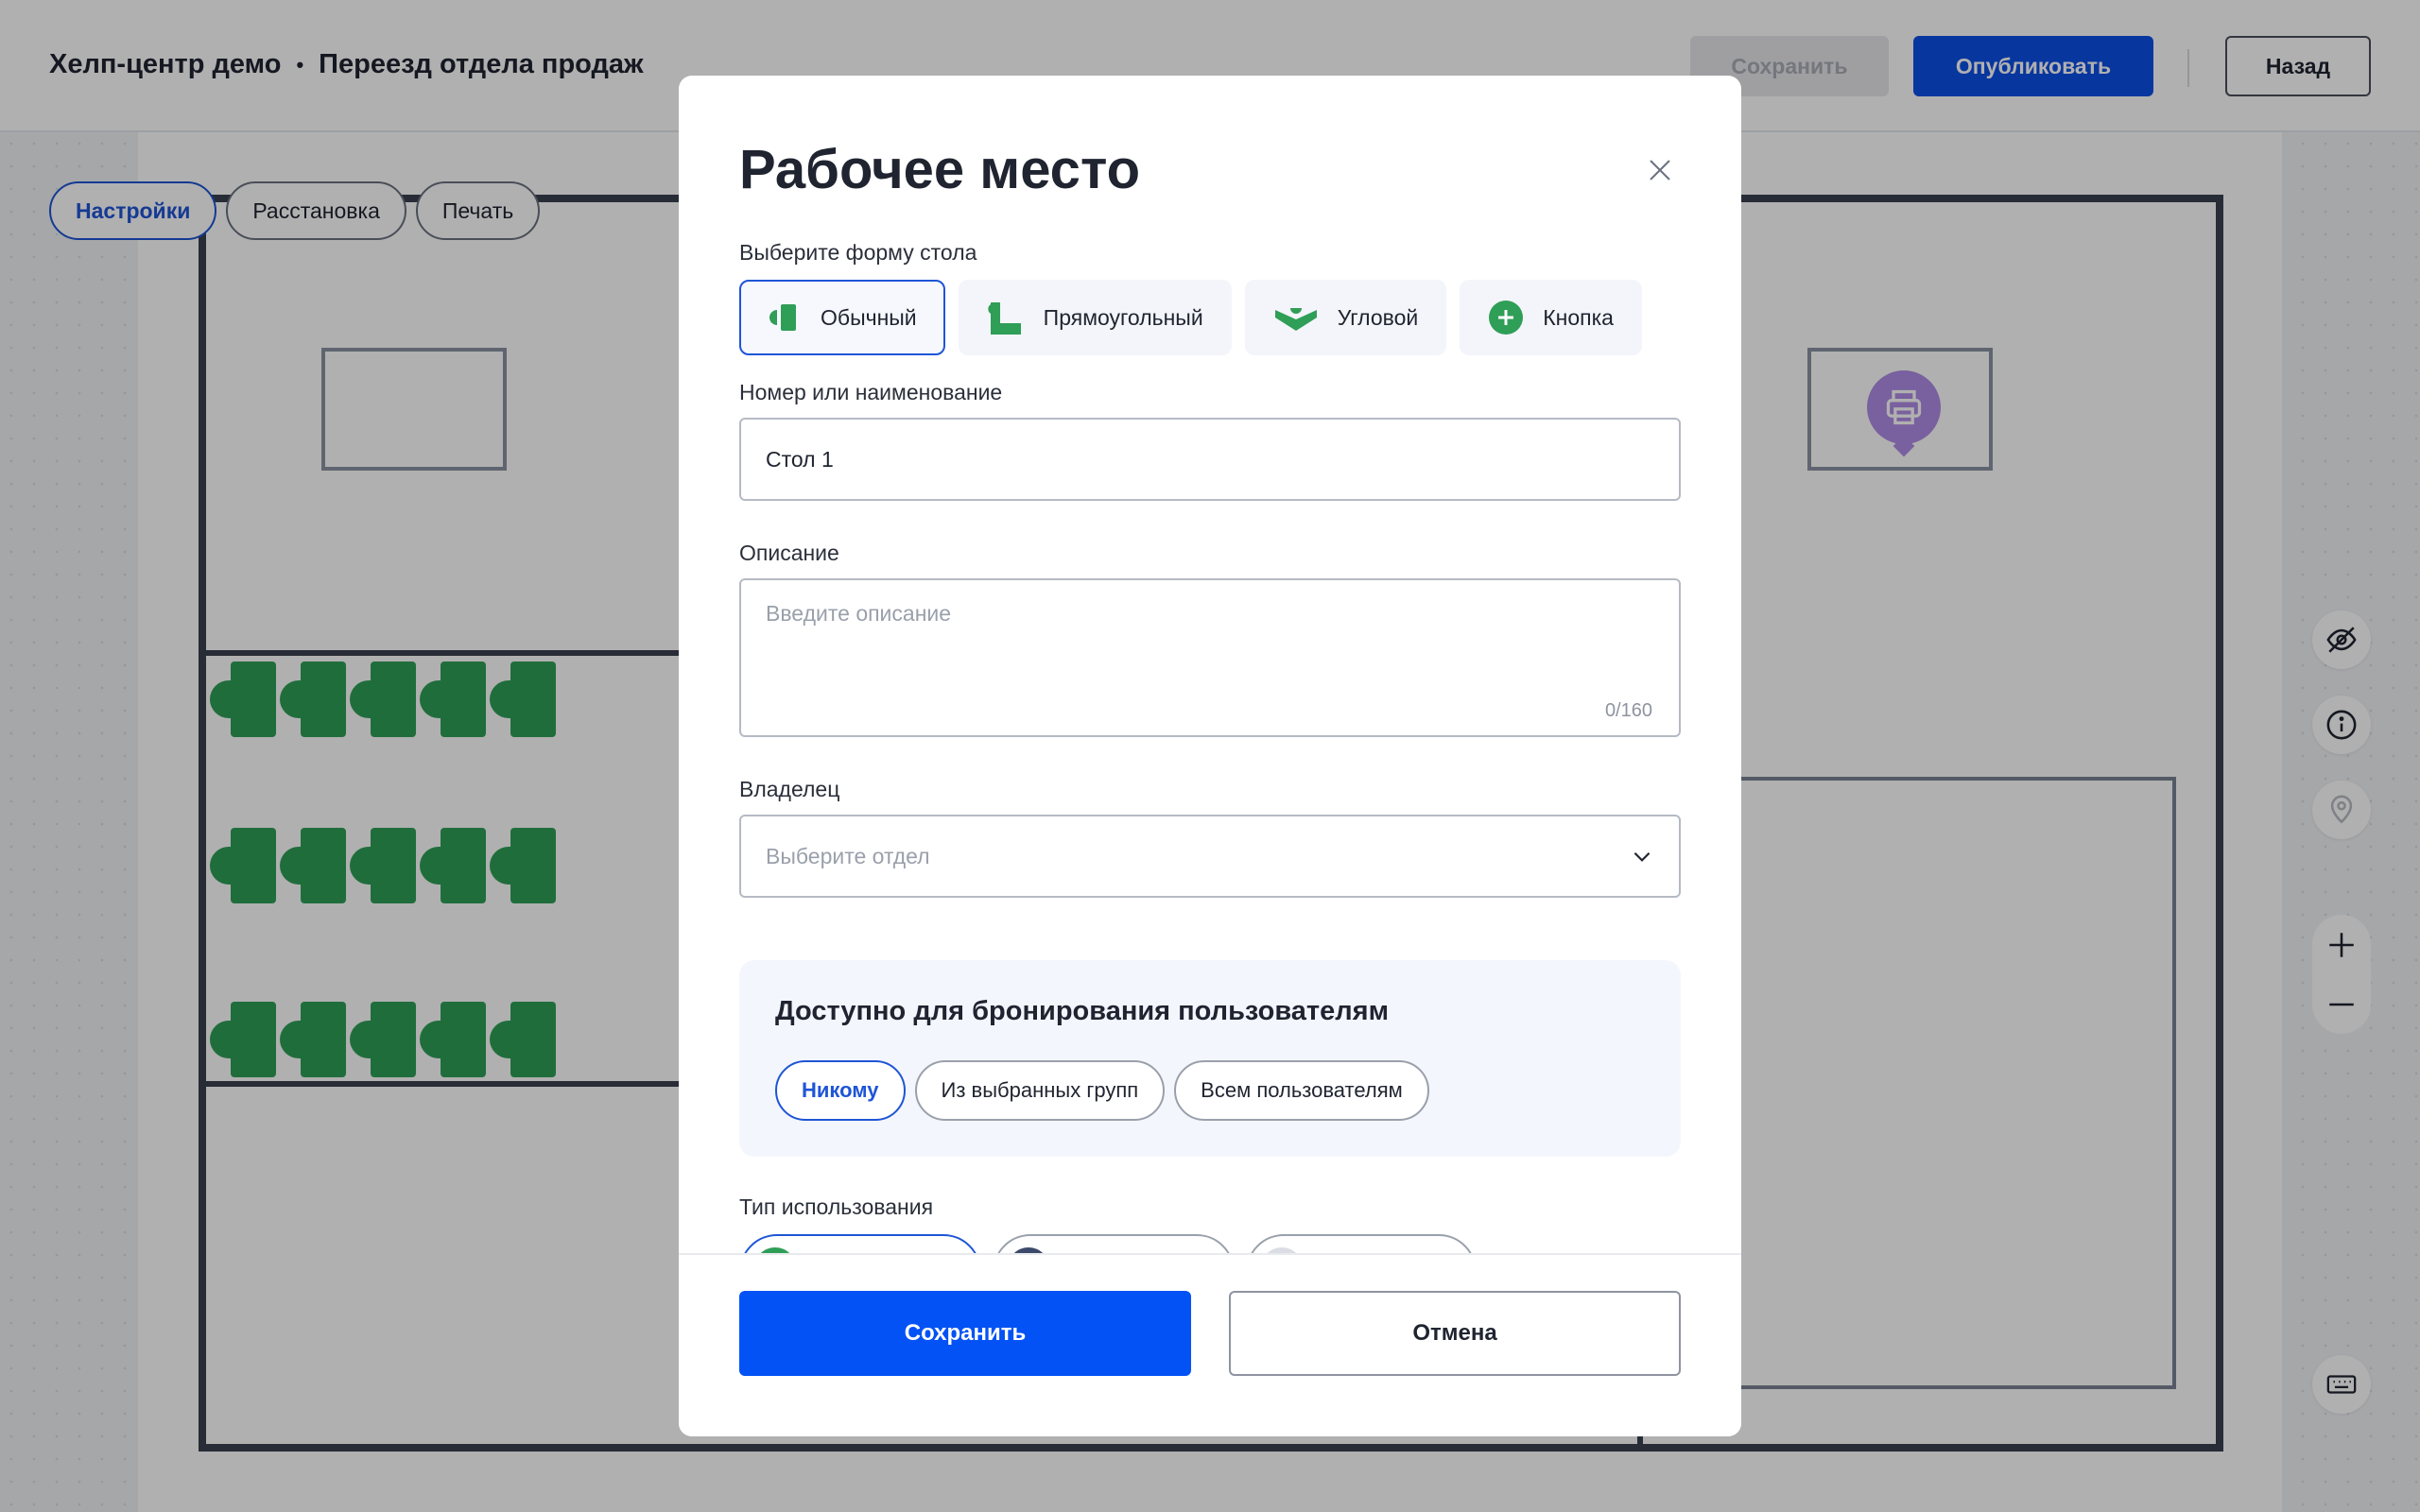 The image size is (2420, 1512). Describe the element at coordinates (1082, 1011) in the screenshot. I see `booking-title: Доступно для бронирования пользователям` at that location.